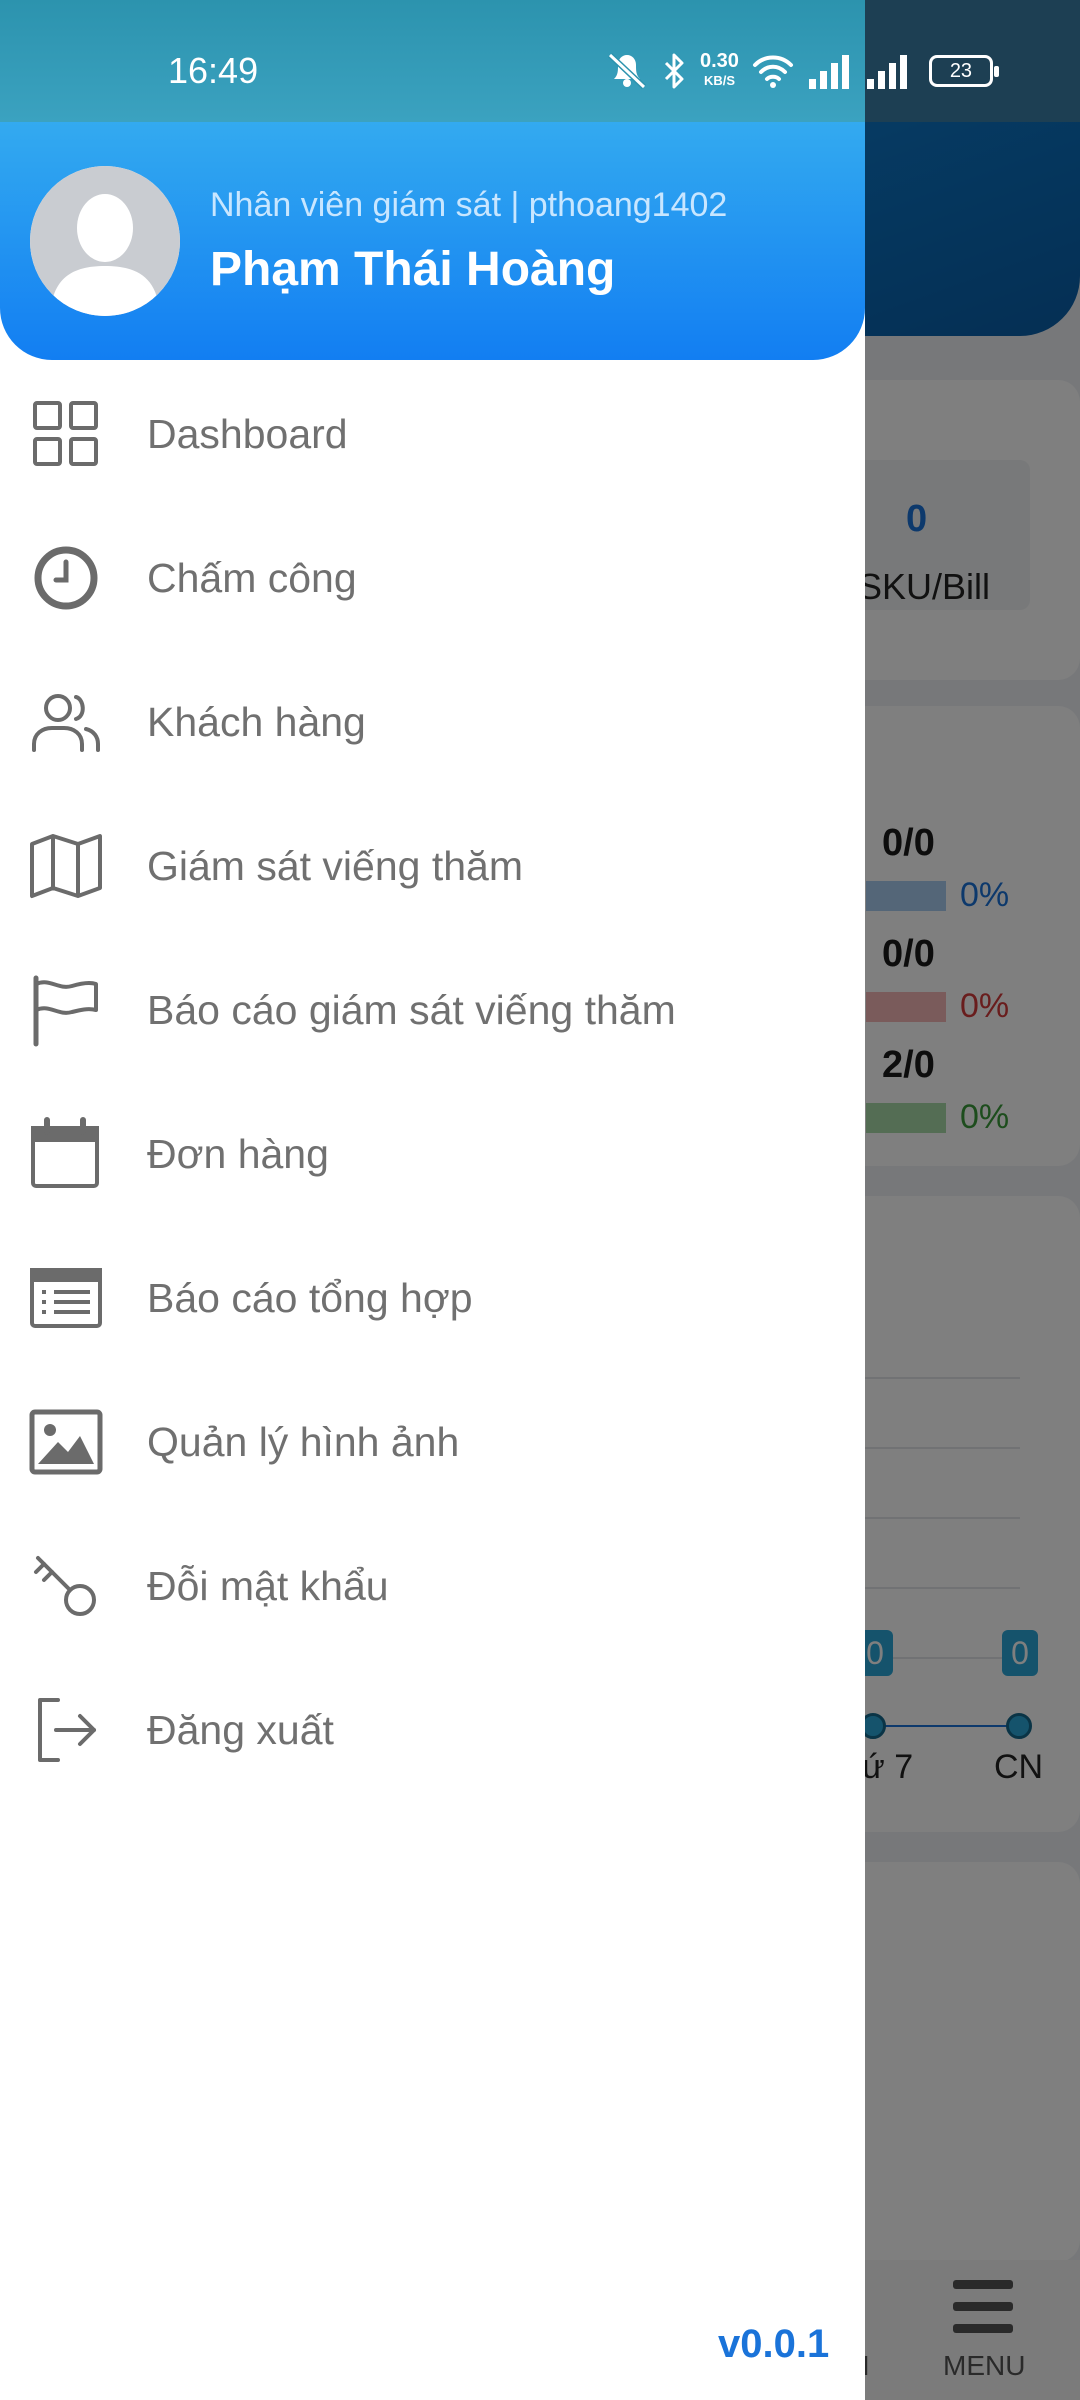  I want to click on menu-item-image-management: Quản lý hình ảnh, so click(432, 1442).